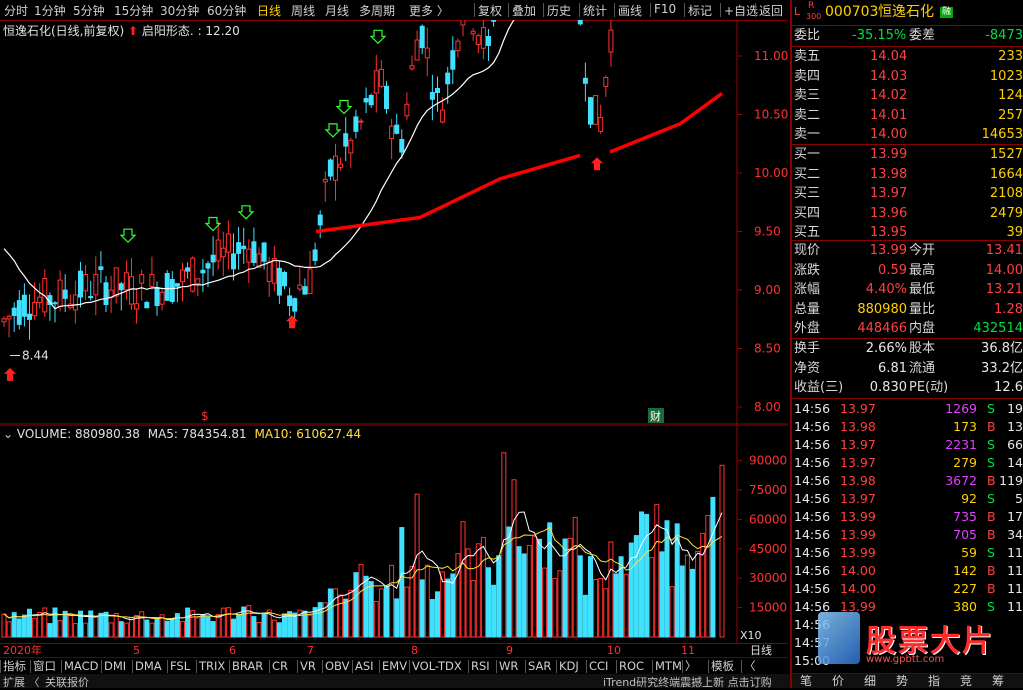  Describe the element at coordinates (807, 115) in the screenshot. I see `ask-label: 卖二` at that location.